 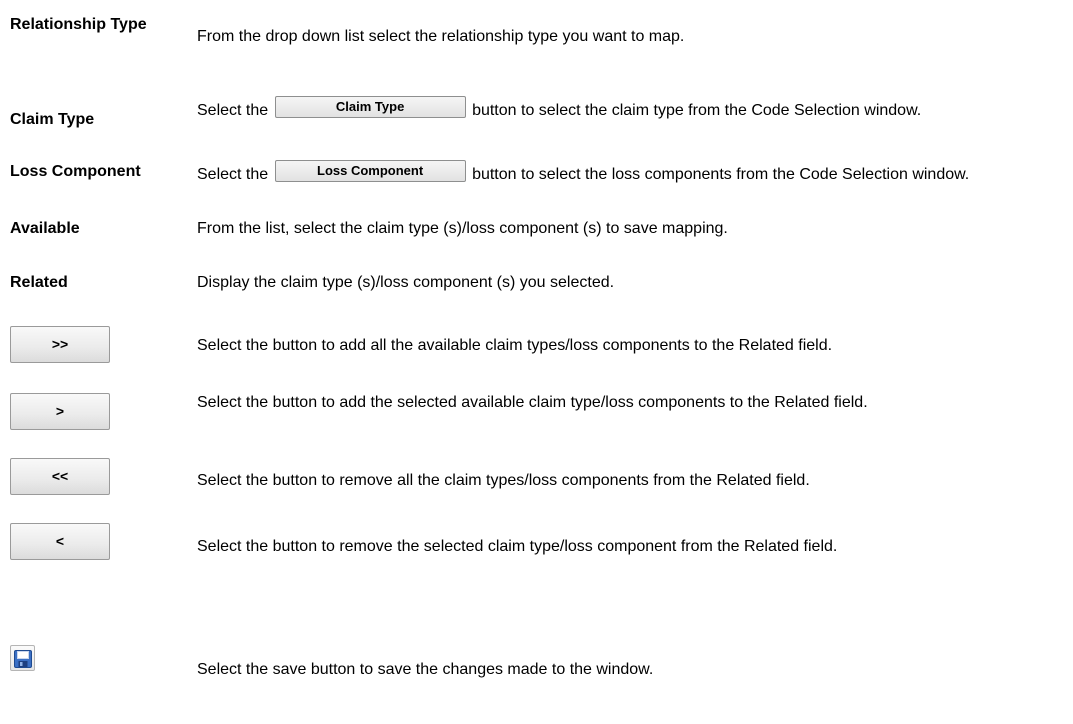 I want to click on floppy-disk-icon, so click(x=23, y=659).